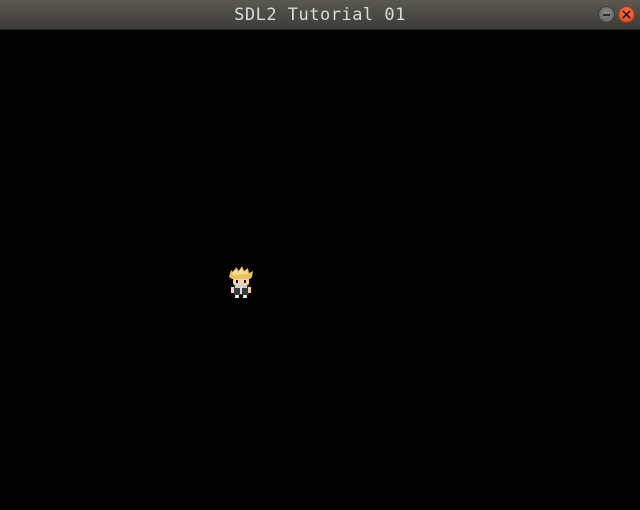  What do you see at coordinates (241, 282) in the screenshot?
I see `character-sprite` at bounding box center [241, 282].